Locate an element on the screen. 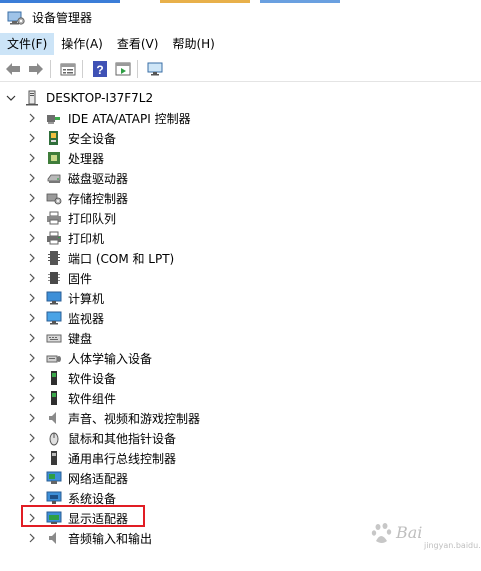 This screenshot has height=571, width=481. paw-logo-icon is located at coordinates (381, 533).